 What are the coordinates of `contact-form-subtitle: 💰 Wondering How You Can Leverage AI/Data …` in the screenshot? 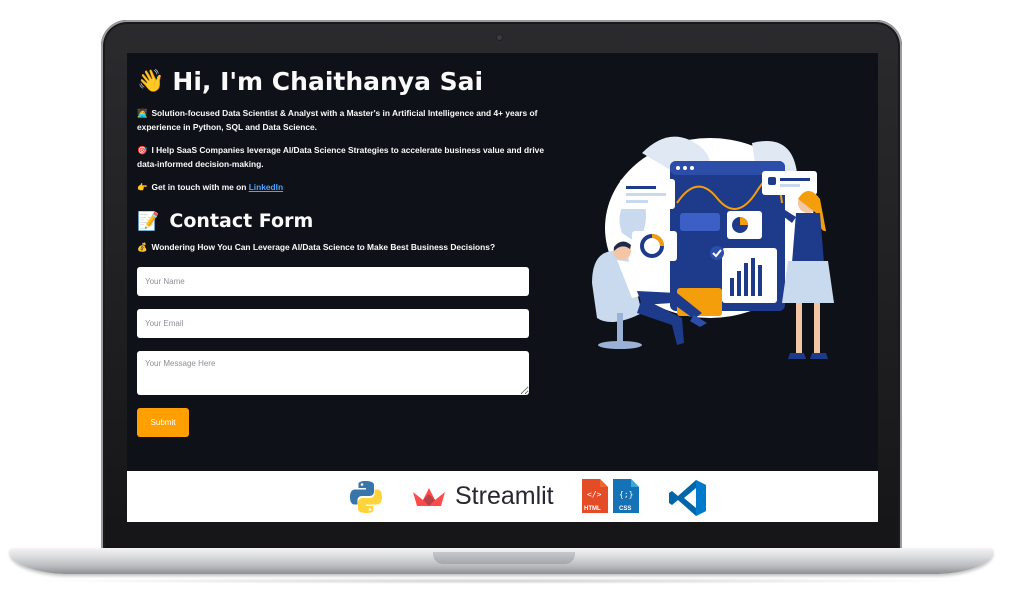 It's located at (342, 247).